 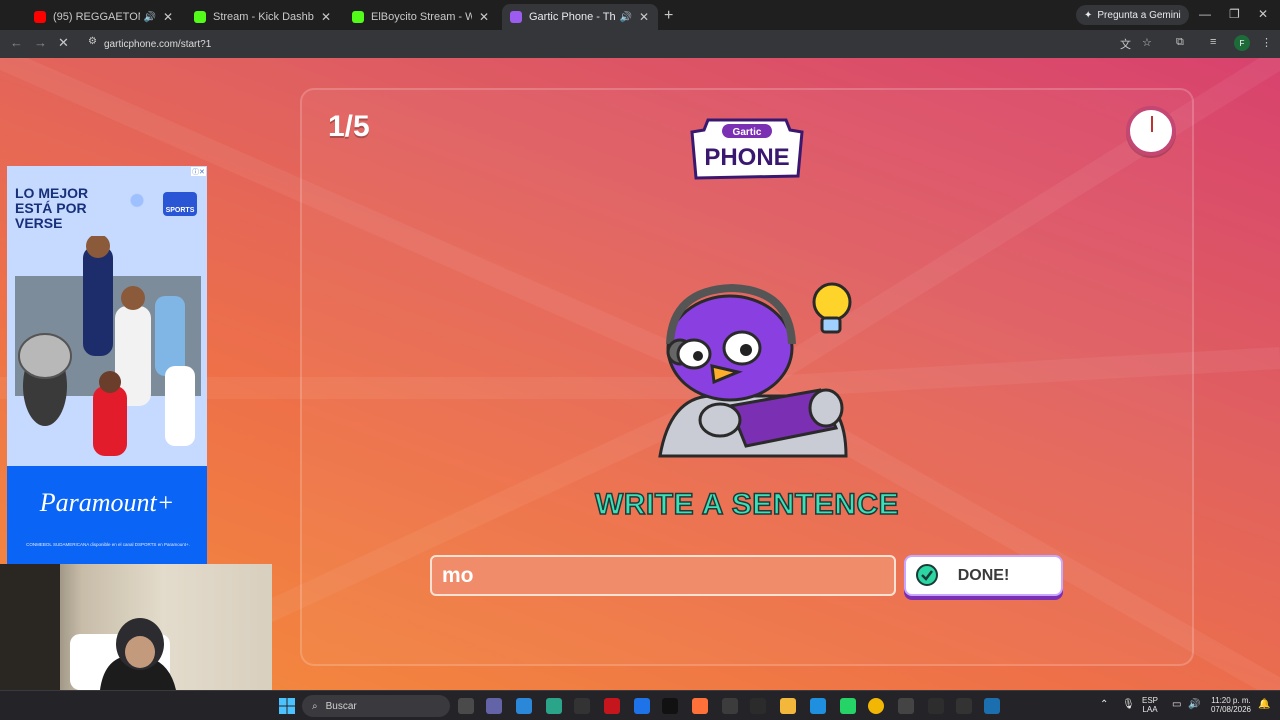 I want to click on done-button: DONE!, so click(x=983, y=575).